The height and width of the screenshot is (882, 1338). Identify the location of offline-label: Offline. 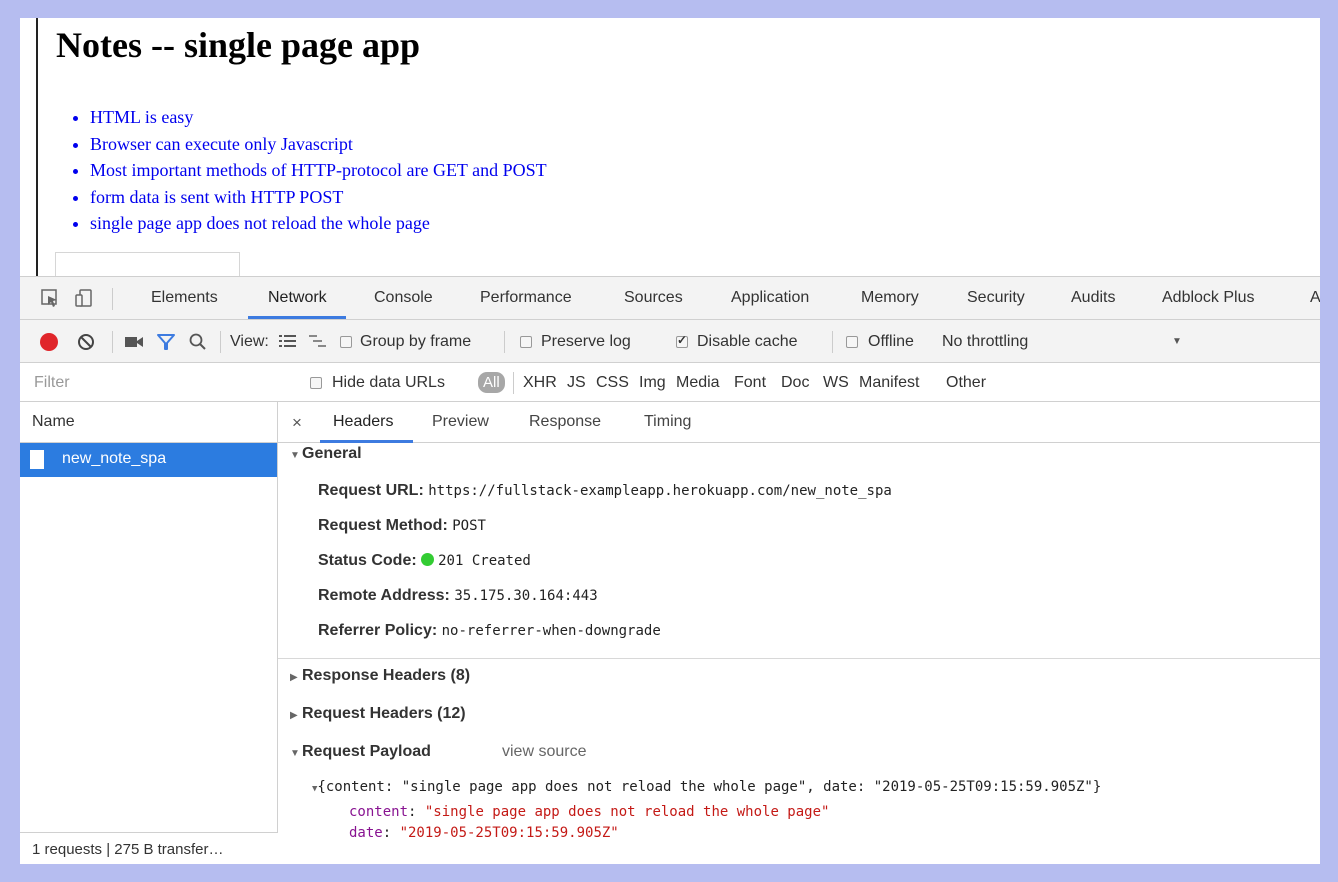
(891, 341).